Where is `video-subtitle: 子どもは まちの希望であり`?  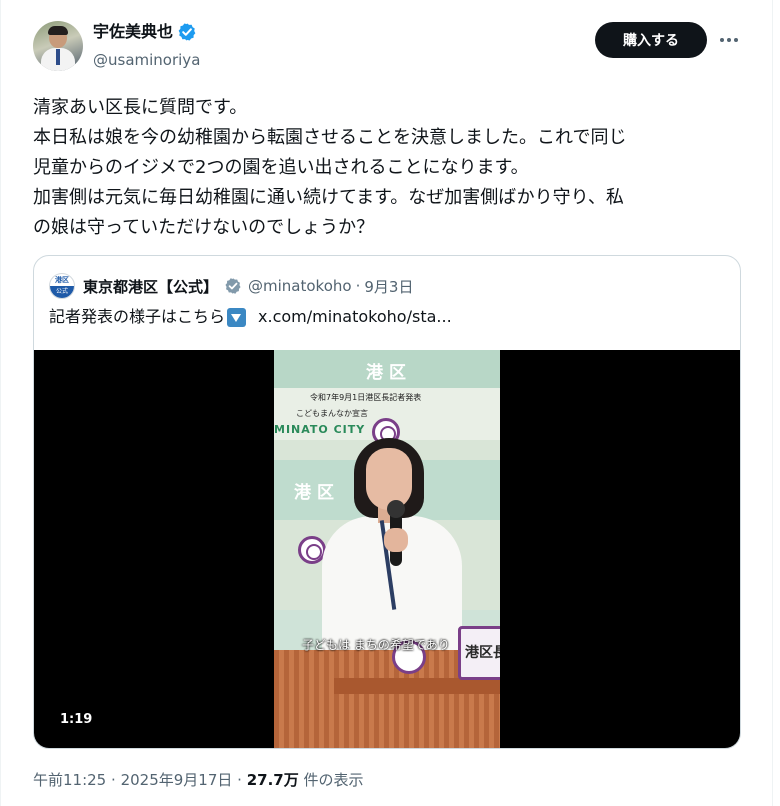
video-subtitle: 子どもは まちの希望であり is located at coordinates (376, 645).